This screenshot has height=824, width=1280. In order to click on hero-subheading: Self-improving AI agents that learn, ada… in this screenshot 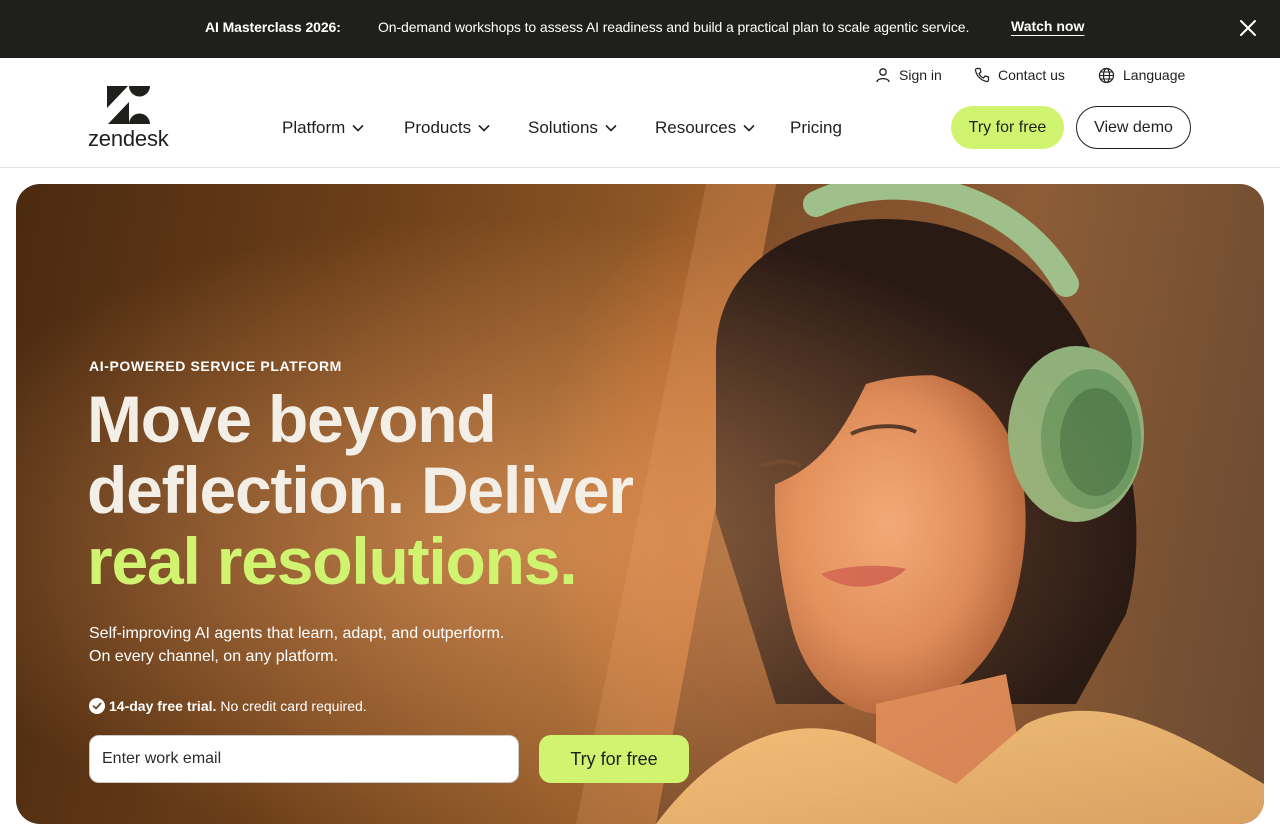, I will do `click(329, 645)`.